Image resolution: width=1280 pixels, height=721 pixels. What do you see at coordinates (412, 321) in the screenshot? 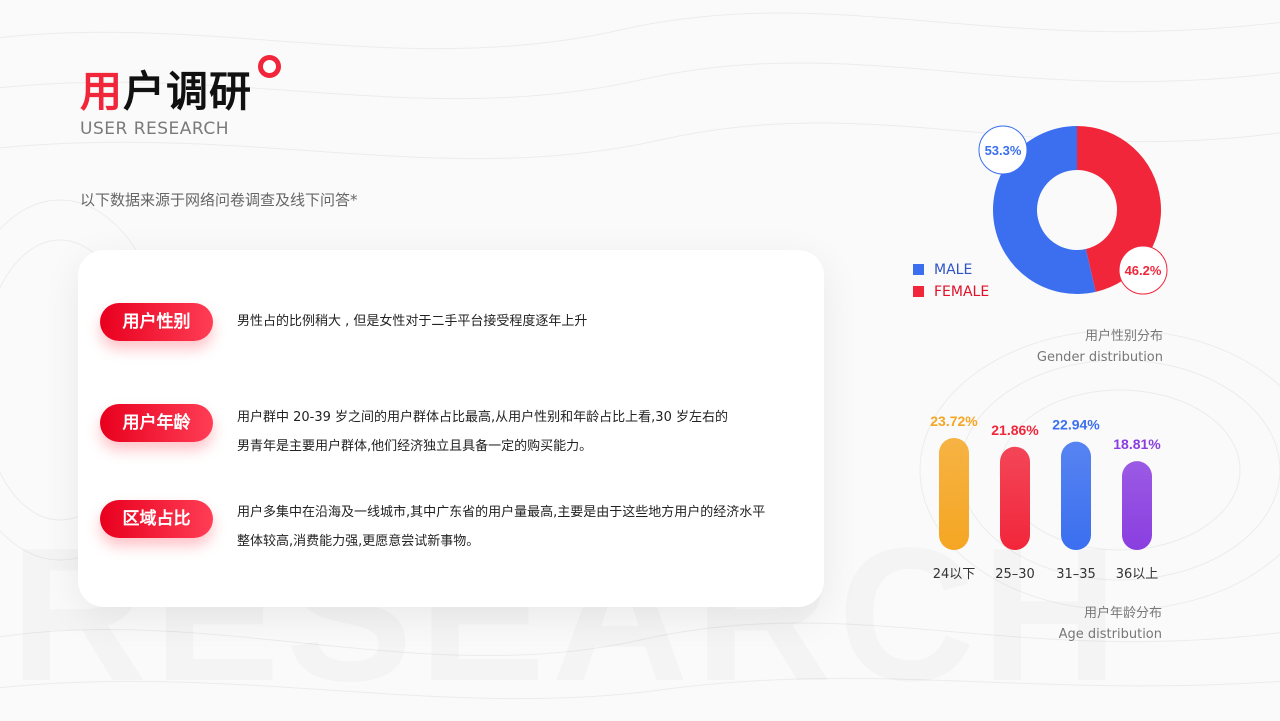
I see `section-line: 男性占的比例稍大 , 但是女性对于二手平台接受程度逐年上升` at bounding box center [412, 321].